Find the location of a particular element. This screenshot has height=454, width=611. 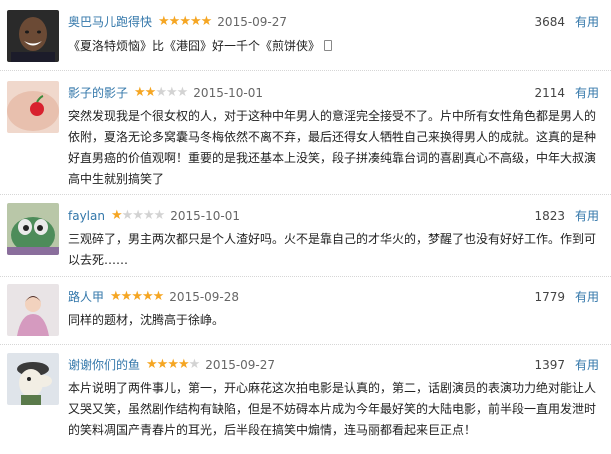

review-item: 路人甲 ★★★★★ 2015-09-28 1779 有用 同样的题材，沈腾高于徐峥。 is located at coordinates (305, 311).